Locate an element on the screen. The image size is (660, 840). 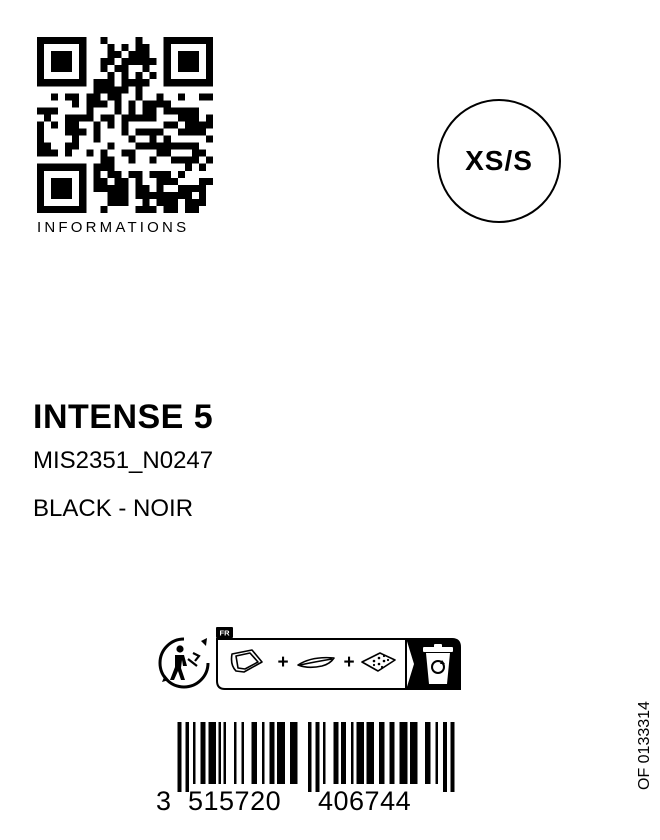
packaging-bag-icon is located at coordinates (246, 661).